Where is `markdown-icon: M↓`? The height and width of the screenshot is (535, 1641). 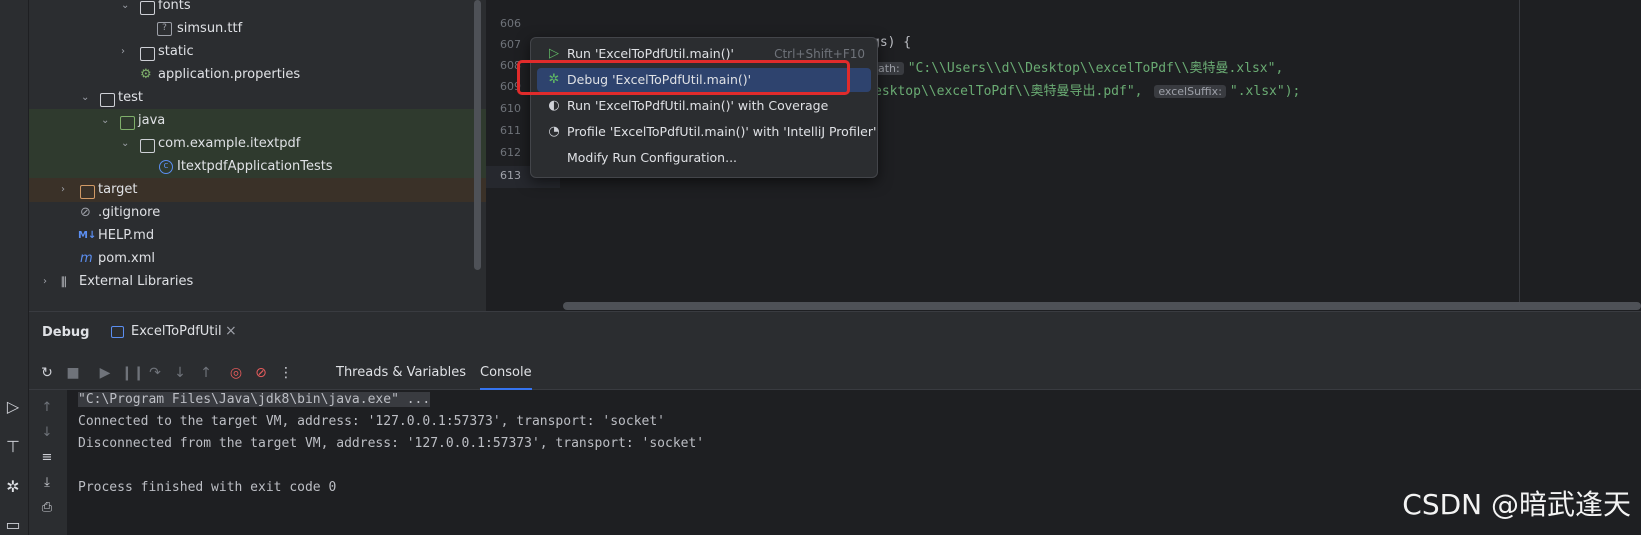
markdown-icon: M↓ is located at coordinates (87, 235).